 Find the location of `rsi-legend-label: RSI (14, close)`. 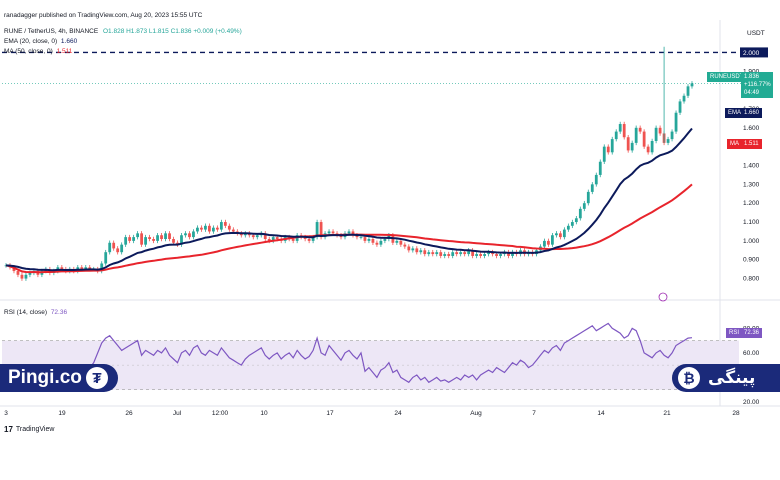

rsi-legend-label: RSI (14, close) is located at coordinates (25, 312).